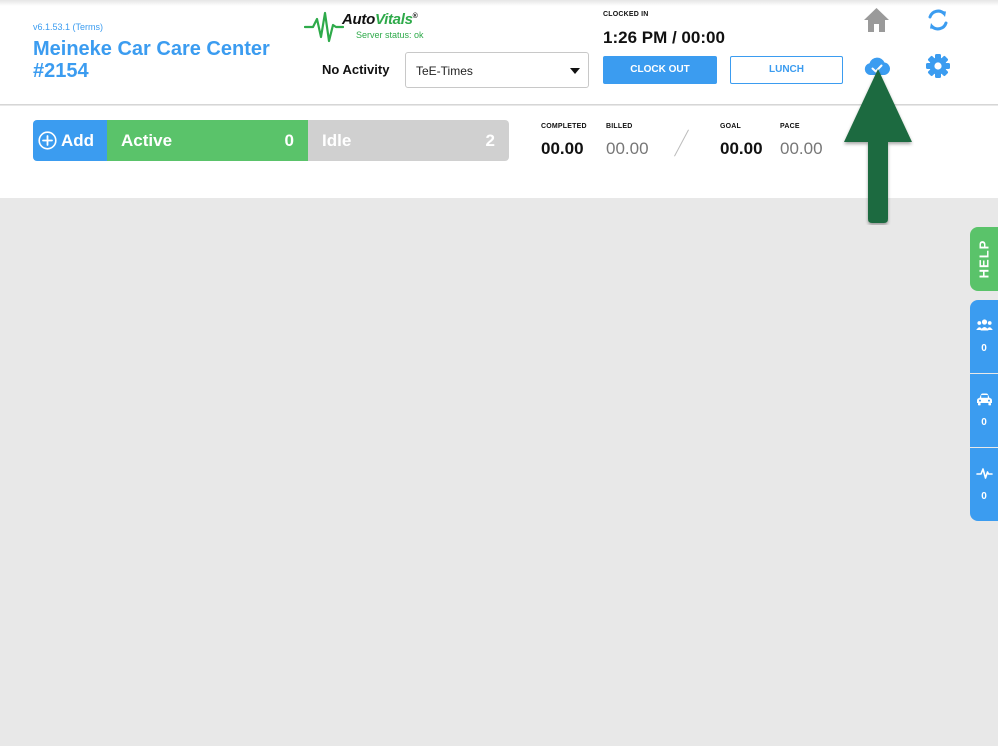 The width and height of the screenshot is (998, 746). Describe the element at coordinates (984, 496) in the screenshot. I see `activity-count: 0` at that location.